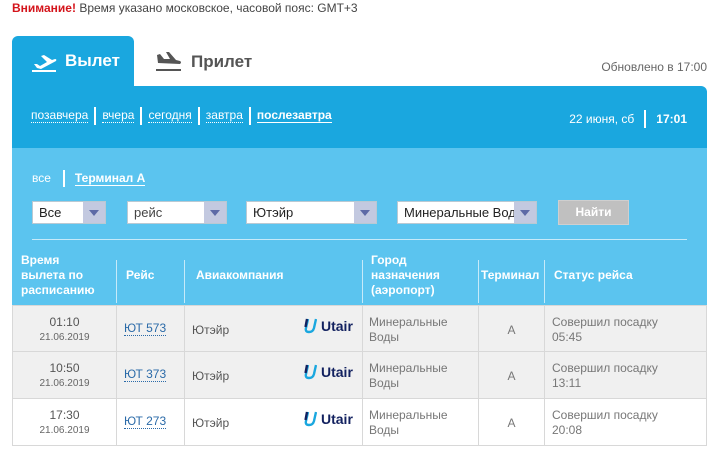 The width and height of the screenshot is (718, 475). I want to click on flight-cell: ЮТ 373, so click(151, 375).